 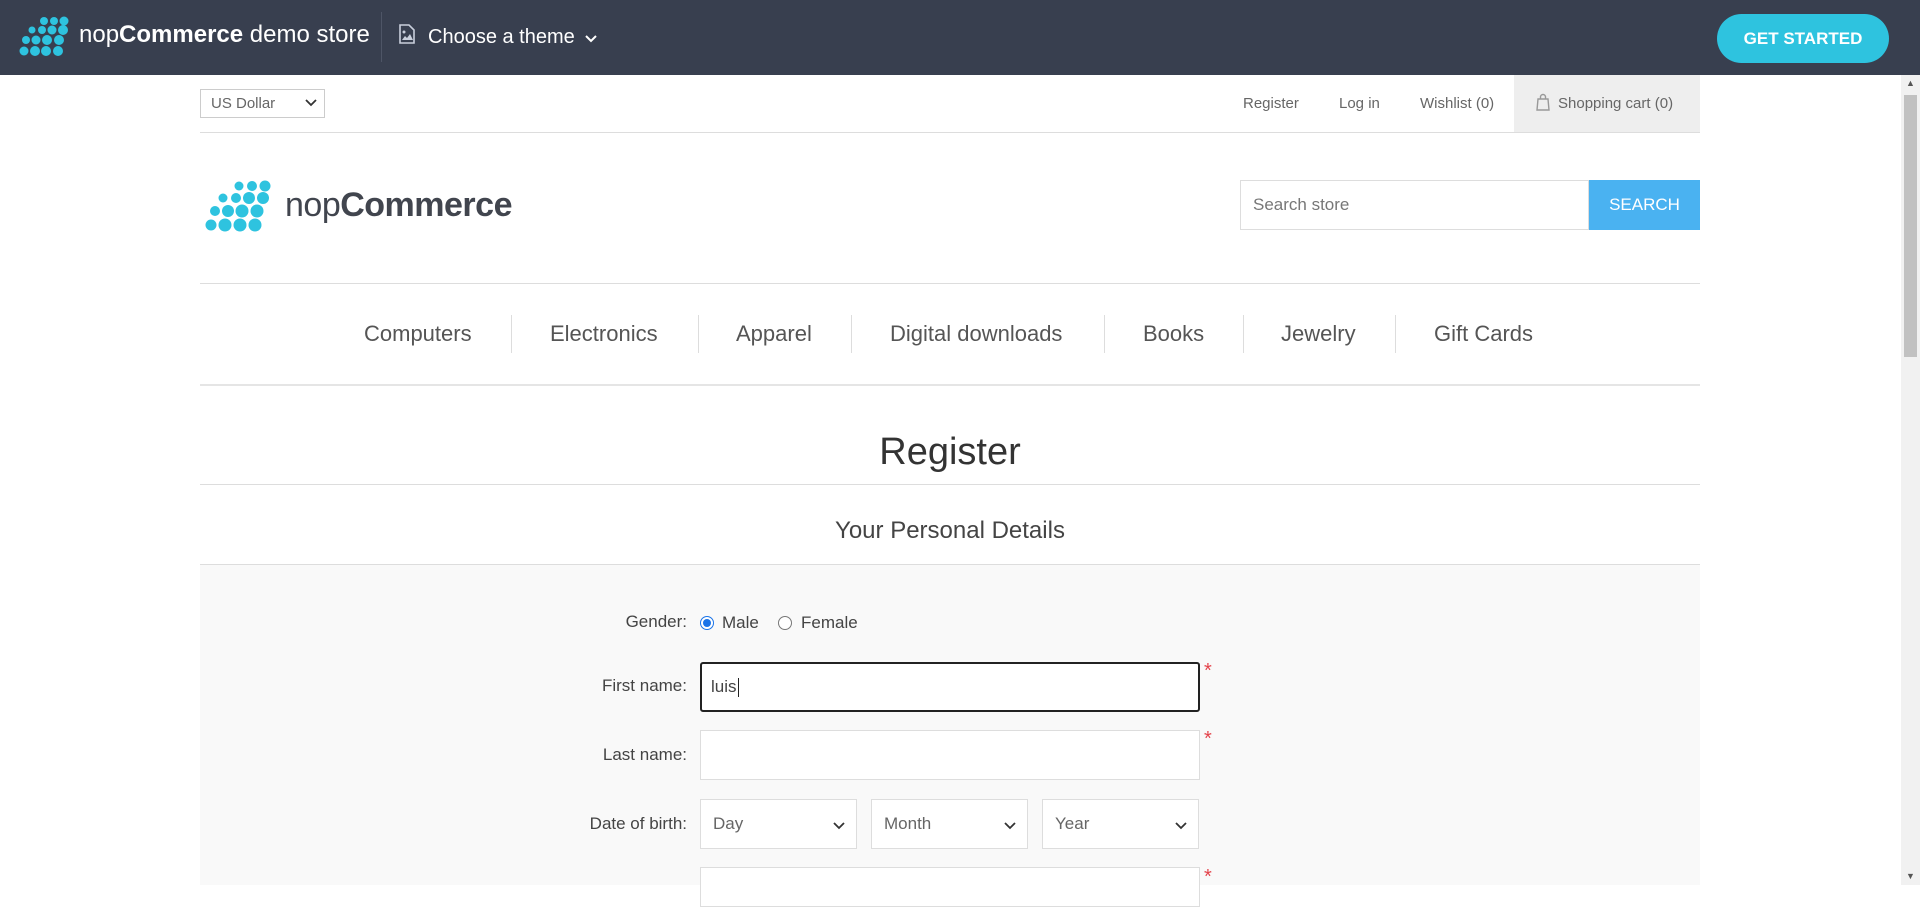 I want to click on demo-store-brand: nopCommerce demo store, so click(x=224, y=35).